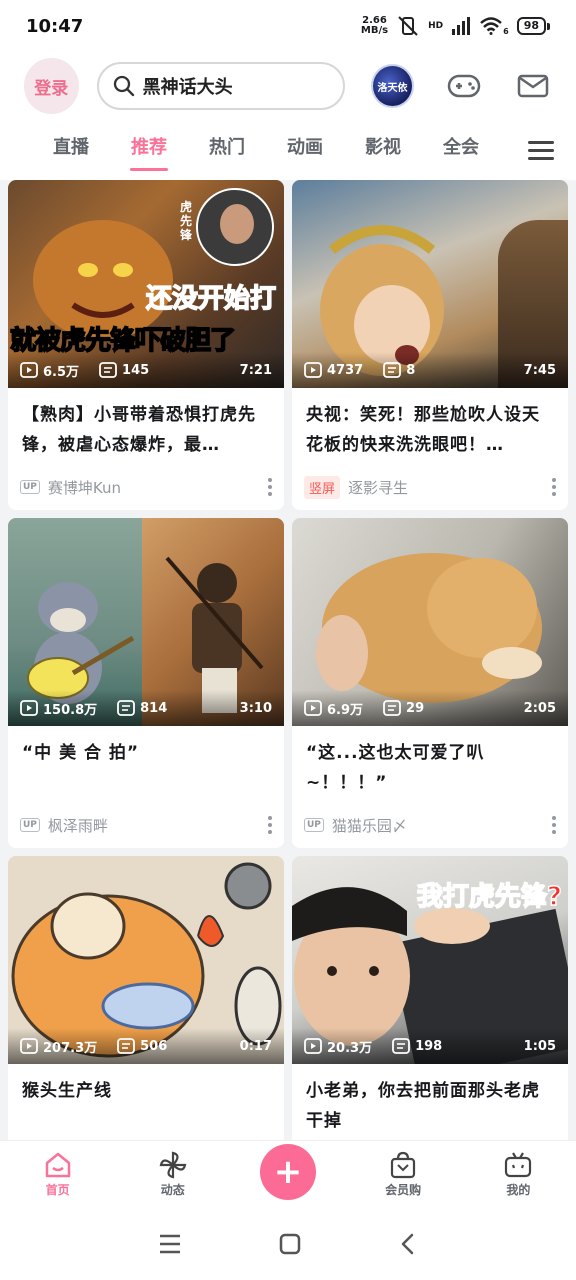 Image resolution: width=576 pixels, height=1280 pixels. I want to click on network-speed: 2.66 MB/s, so click(374, 25).